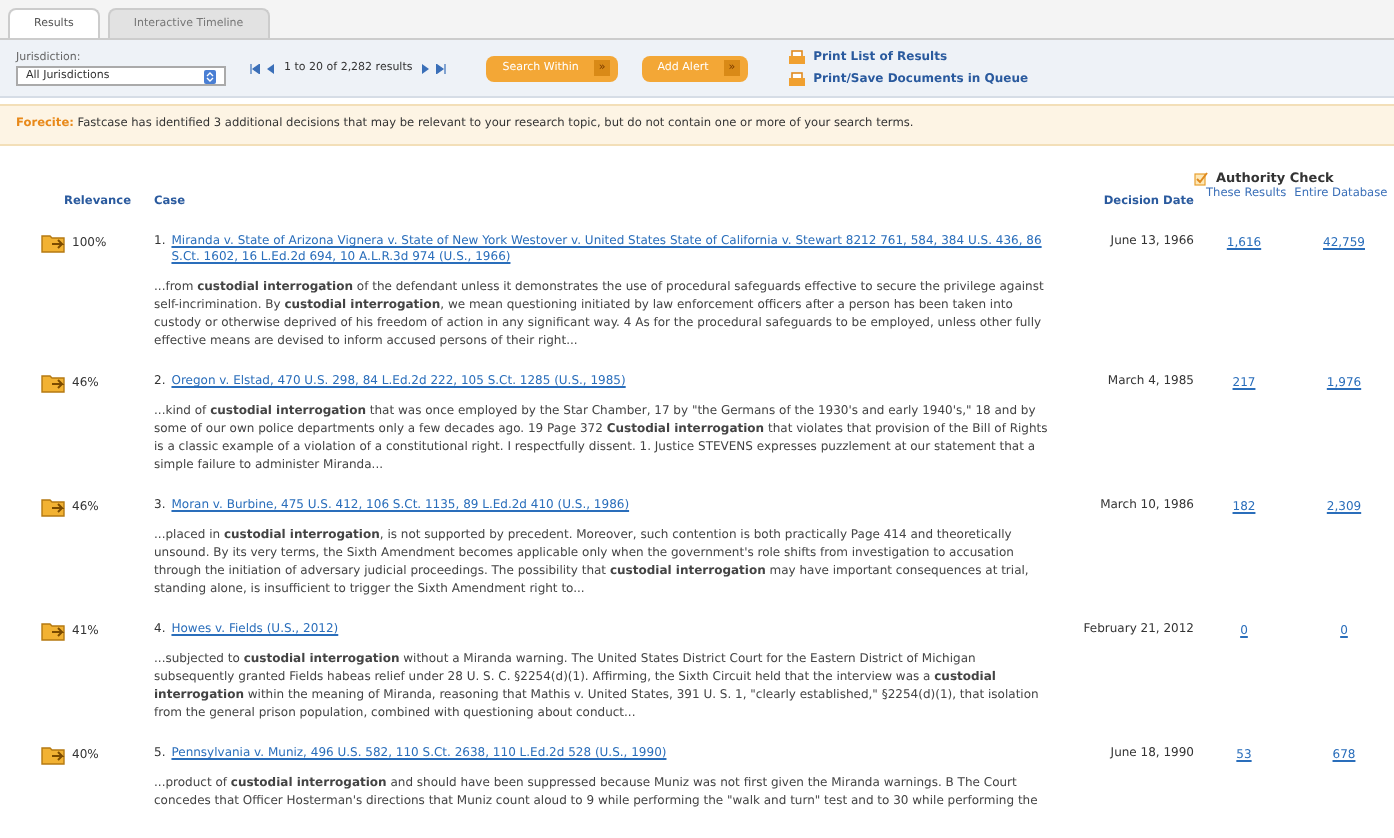 Image resolution: width=1394 pixels, height=838 pixels. What do you see at coordinates (255, 68) in the screenshot?
I see `first-page-icon` at bounding box center [255, 68].